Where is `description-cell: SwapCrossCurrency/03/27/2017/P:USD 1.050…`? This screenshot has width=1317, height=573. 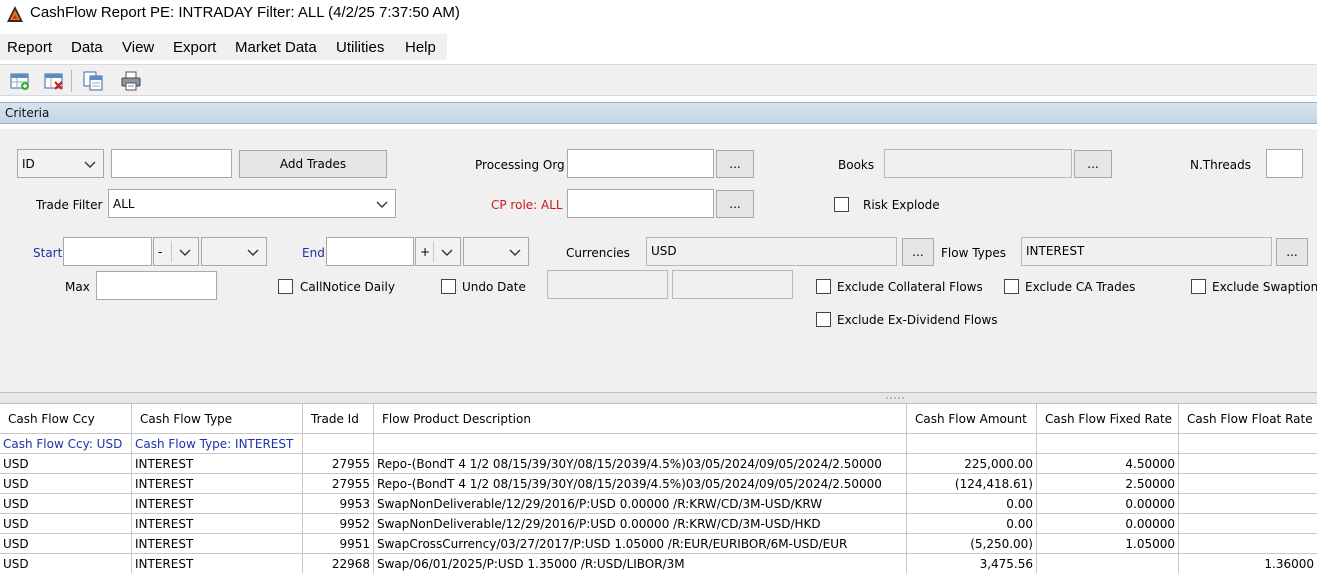
description-cell: SwapCrossCurrency/03/27/2017/P:USD 1.050… is located at coordinates (640, 544).